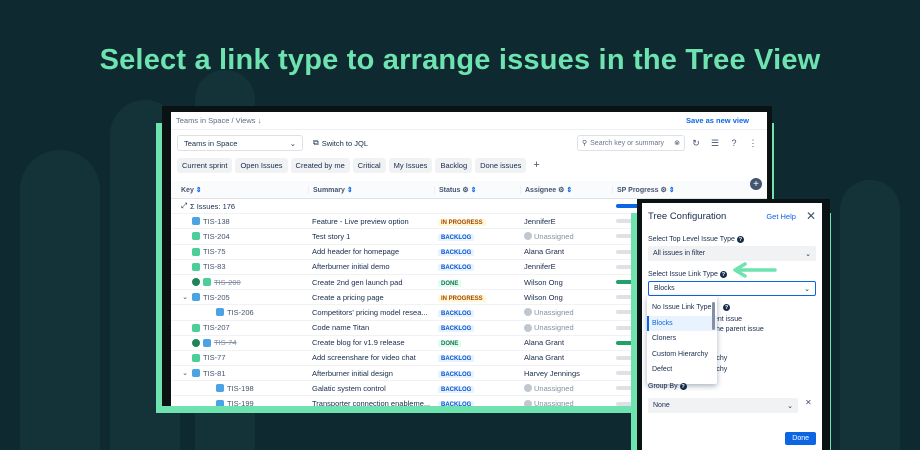  I want to click on filter-chip: Critical, so click(369, 165).